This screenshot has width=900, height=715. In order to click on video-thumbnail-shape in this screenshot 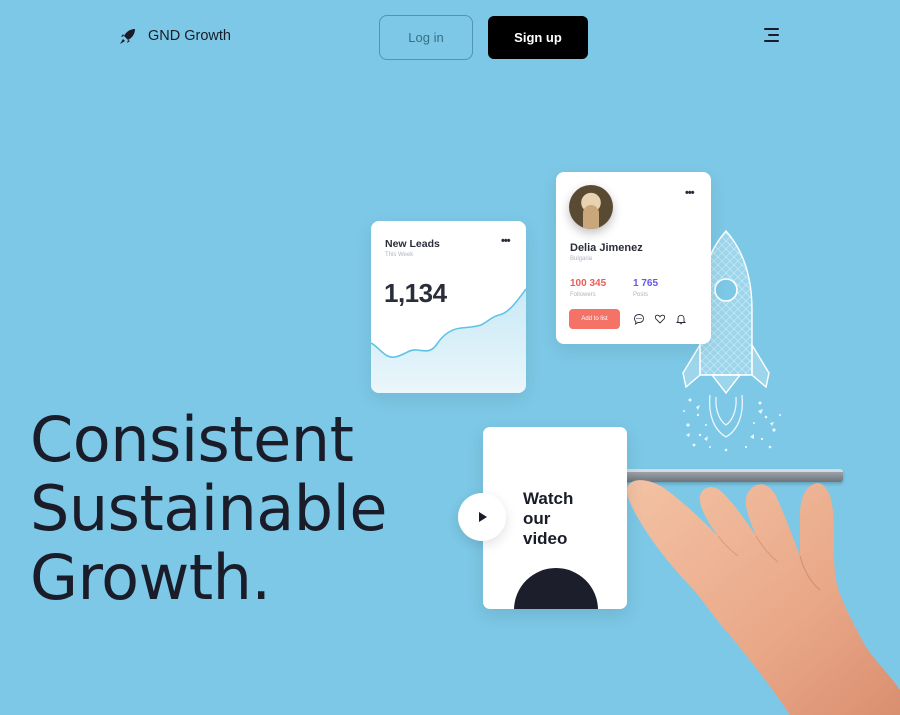, I will do `click(556, 588)`.